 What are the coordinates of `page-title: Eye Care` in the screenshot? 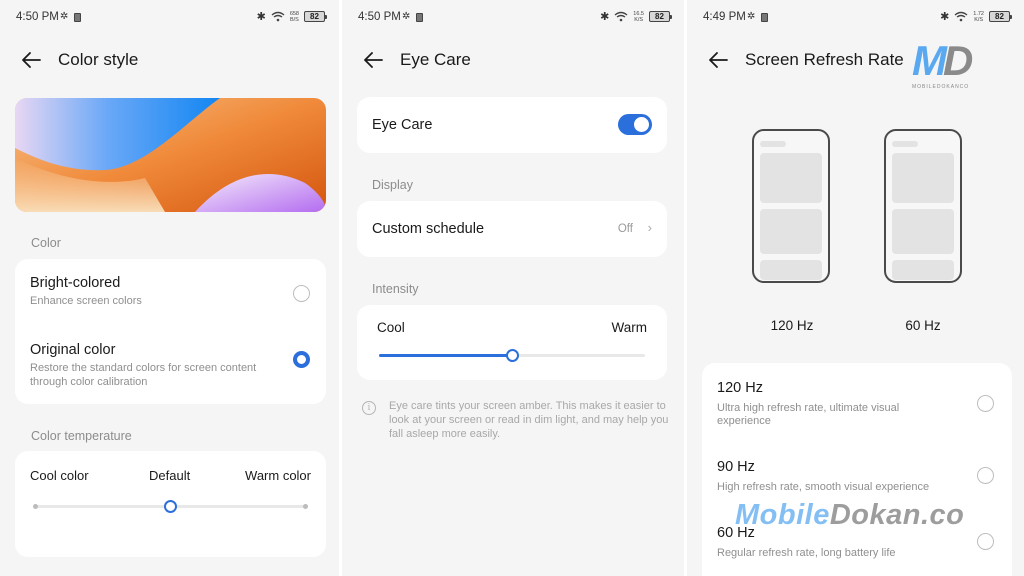 It's located at (435, 59).